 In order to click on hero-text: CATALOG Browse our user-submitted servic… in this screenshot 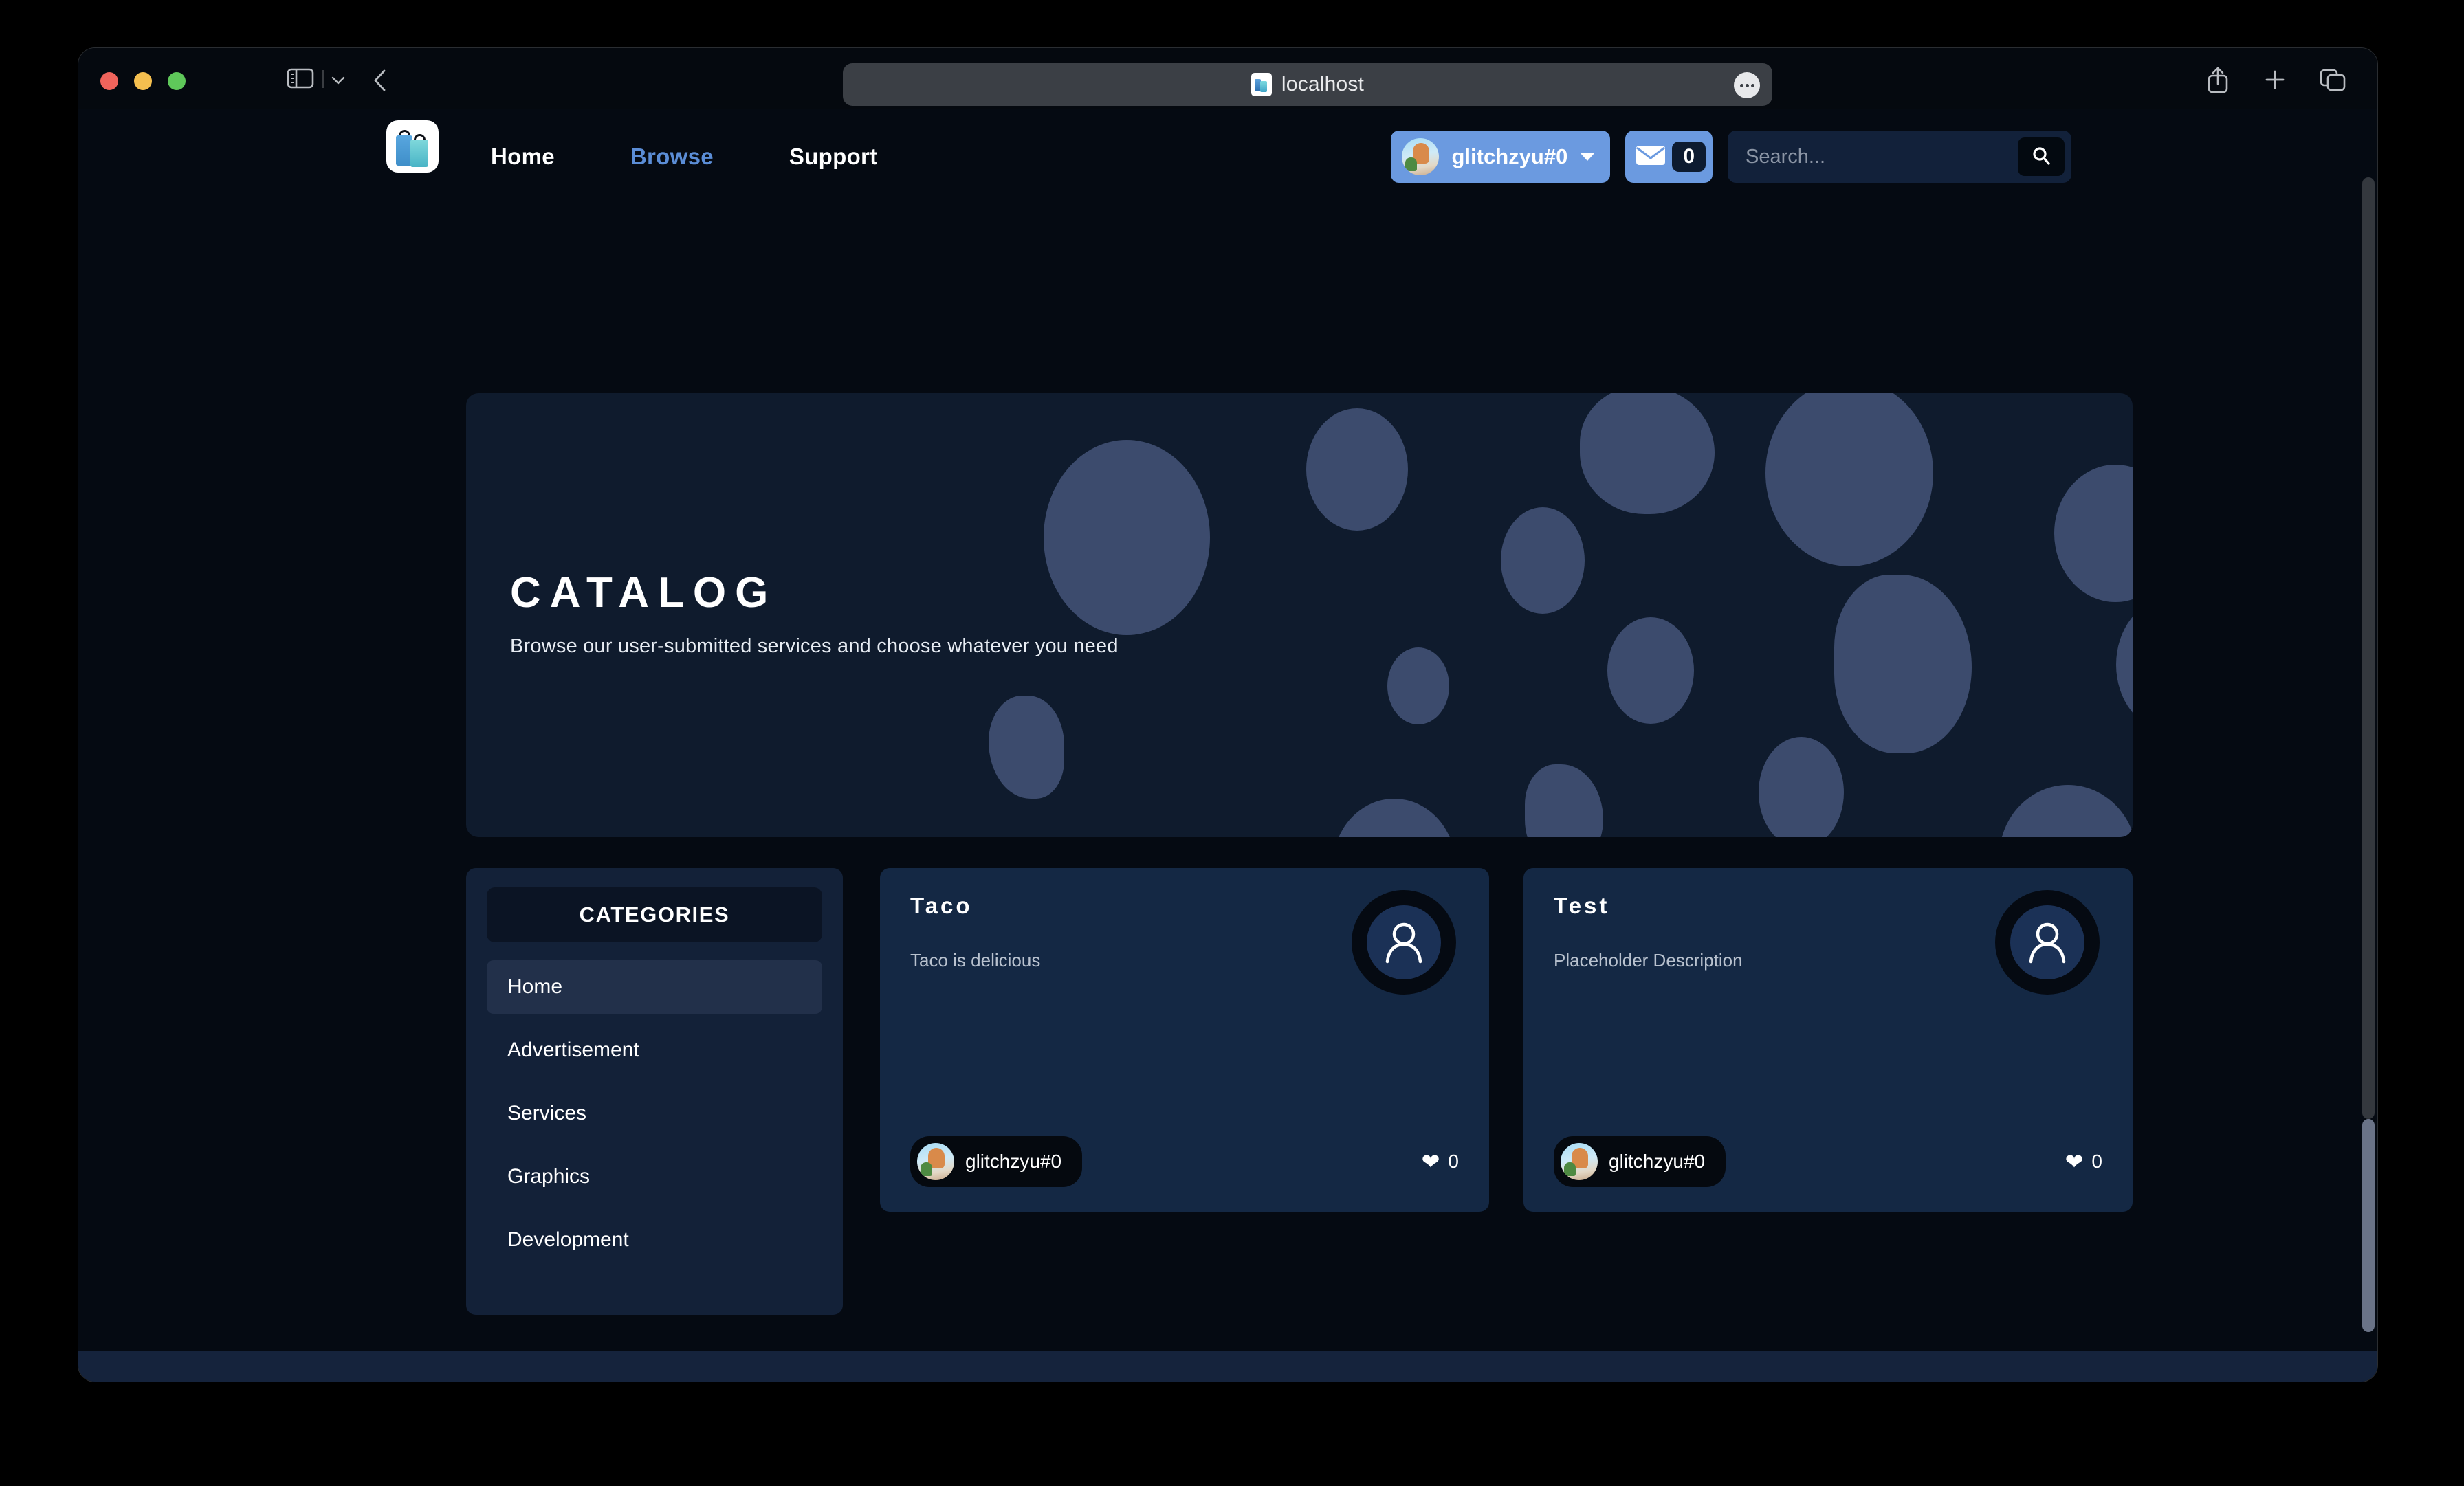, I will do `click(814, 613)`.